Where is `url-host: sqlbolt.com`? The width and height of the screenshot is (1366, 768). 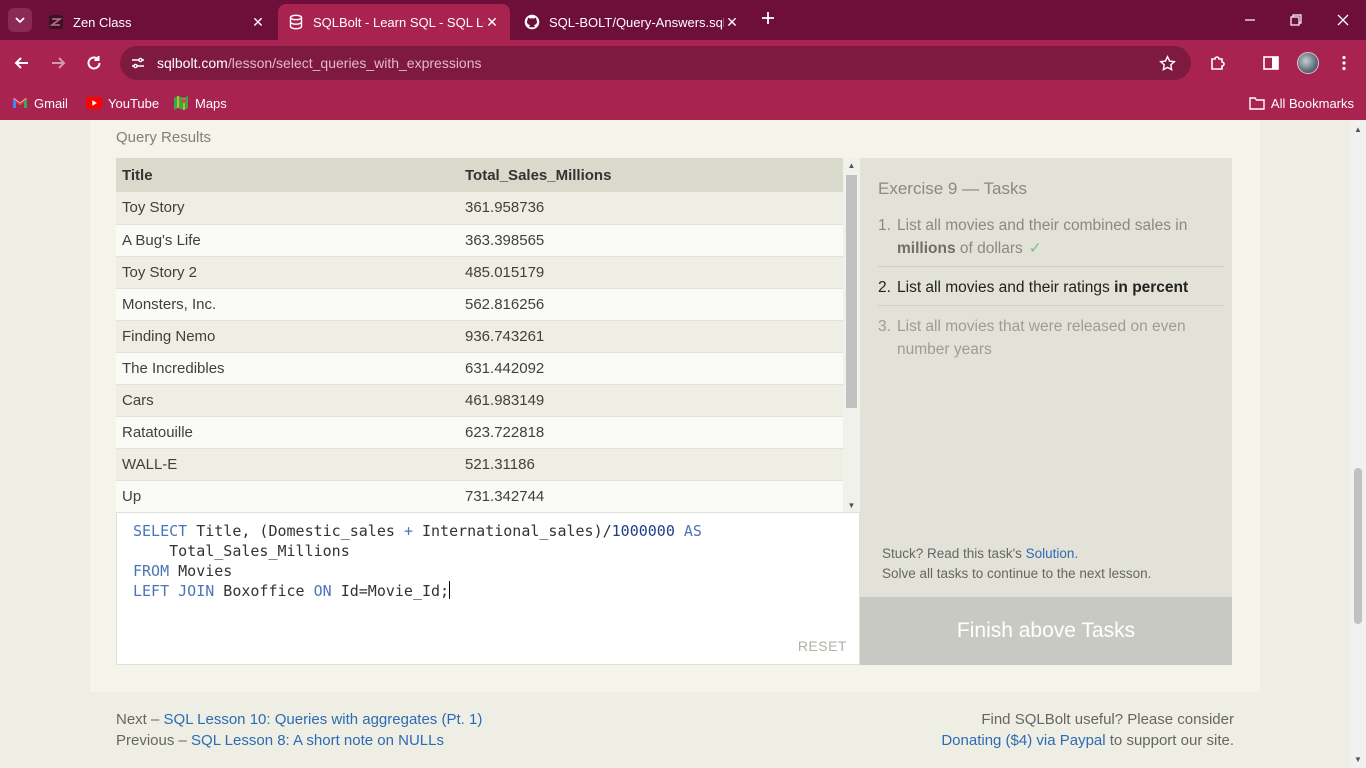
url-host: sqlbolt.com is located at coordinates (192, 63).